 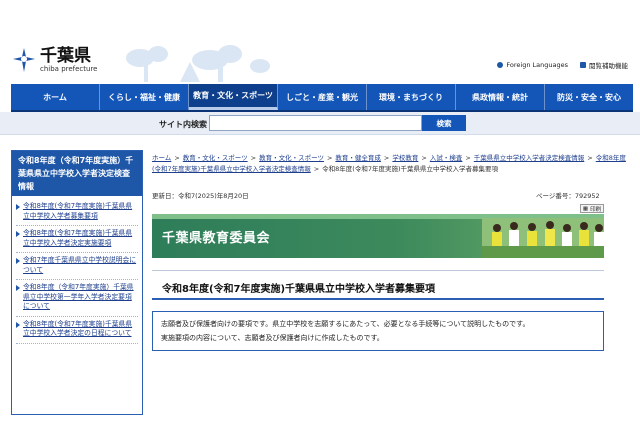 What do you see at coordinates (568, 196) in the screenshot?
I see `page-number: ページ番号：792952` at bounding box center [568, 196].